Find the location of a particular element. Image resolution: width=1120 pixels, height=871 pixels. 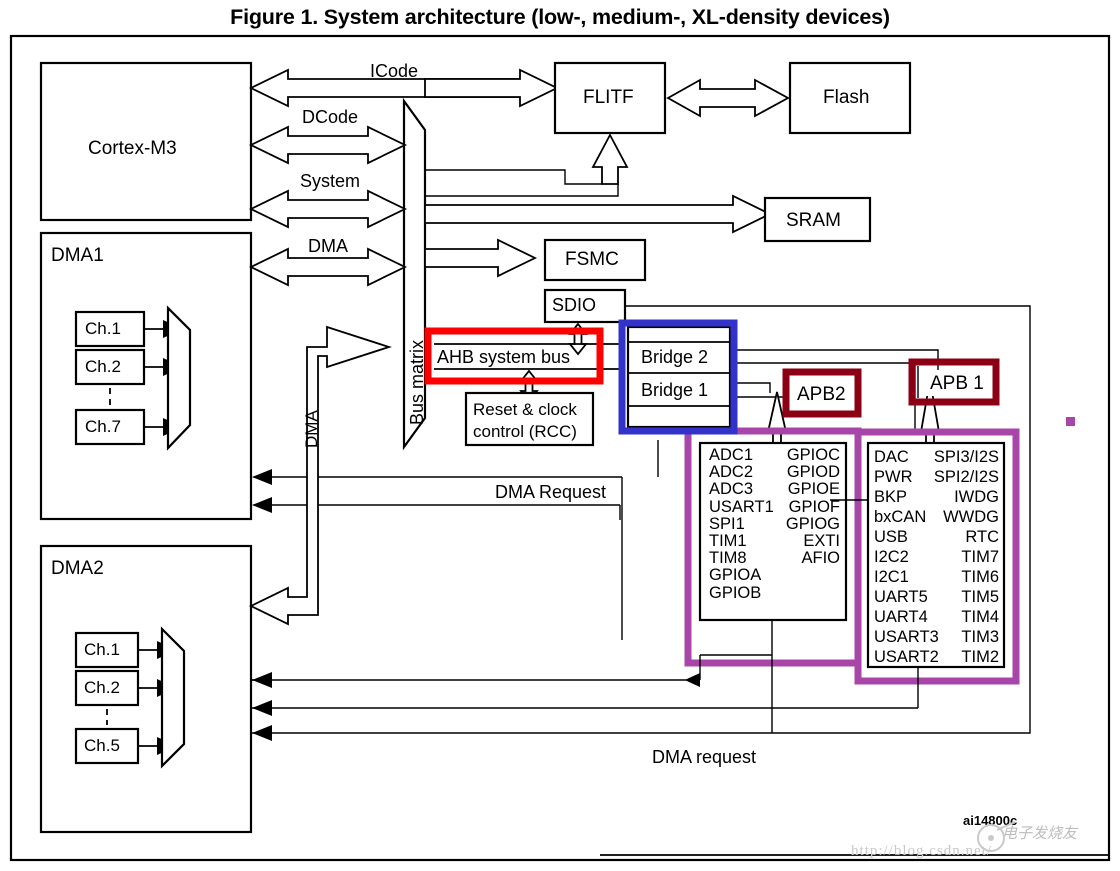

apb1-peripheral-tim4: TIM4 is located at coordinates (980, 617).